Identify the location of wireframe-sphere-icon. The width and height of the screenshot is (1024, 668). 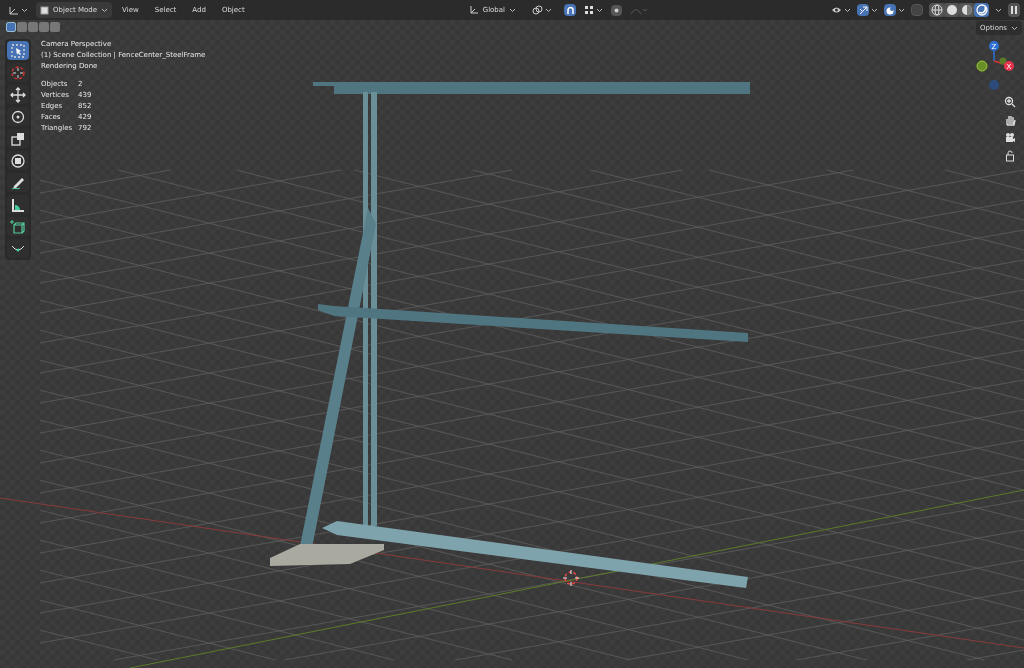
(936, 10).